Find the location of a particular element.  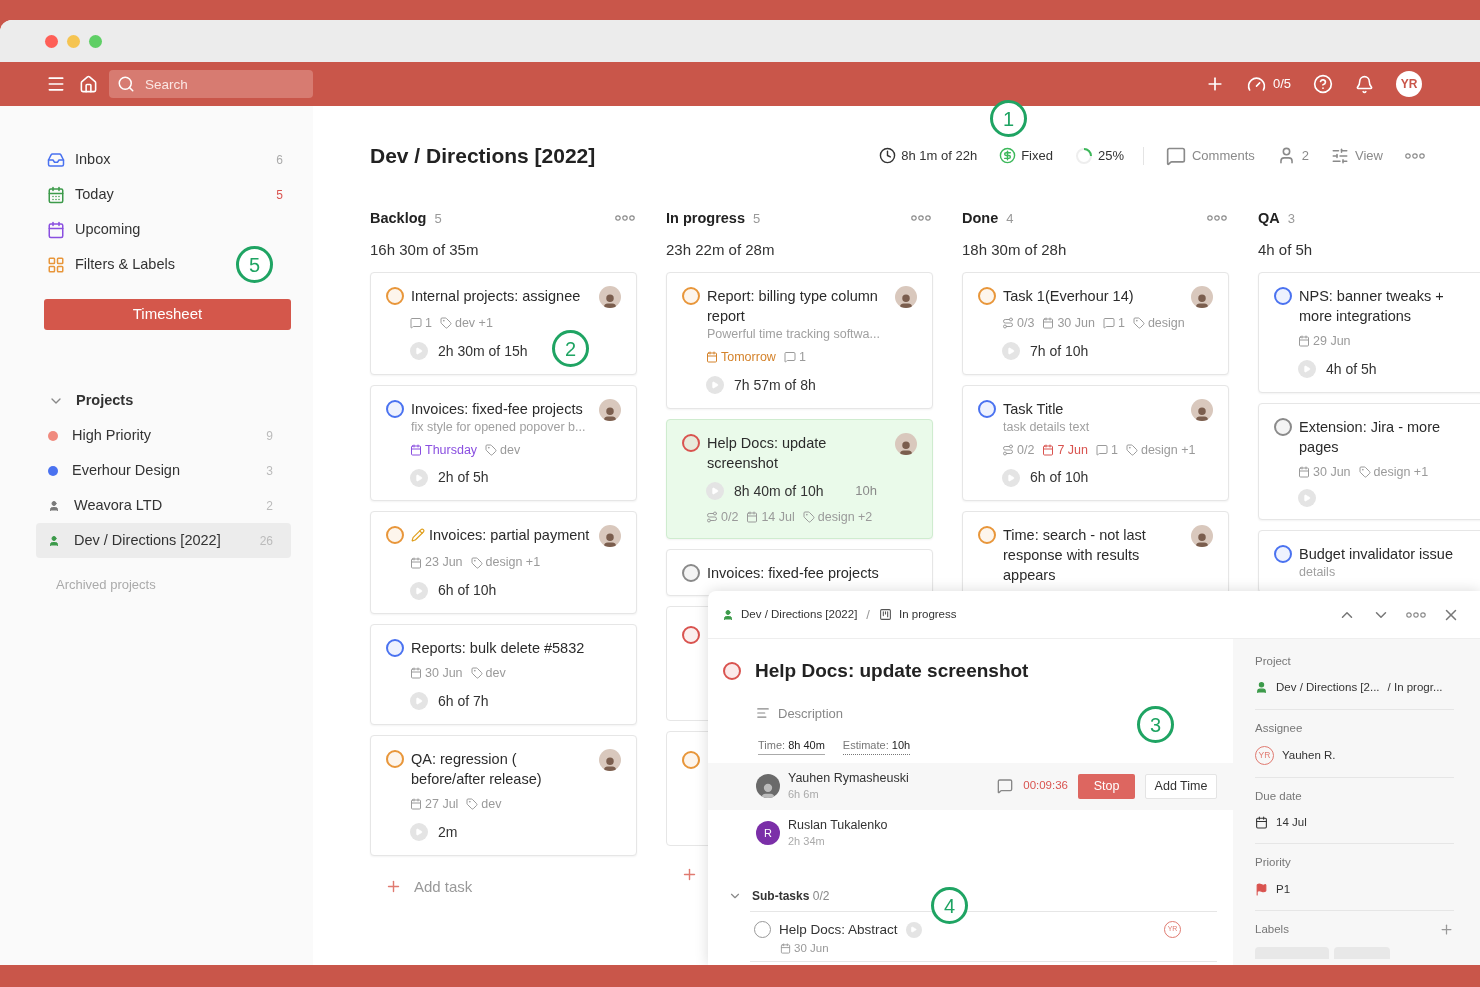

task-card: QA: regression ( before/after release) 27 Jul dev 2m is located at coordinates (503, 795).